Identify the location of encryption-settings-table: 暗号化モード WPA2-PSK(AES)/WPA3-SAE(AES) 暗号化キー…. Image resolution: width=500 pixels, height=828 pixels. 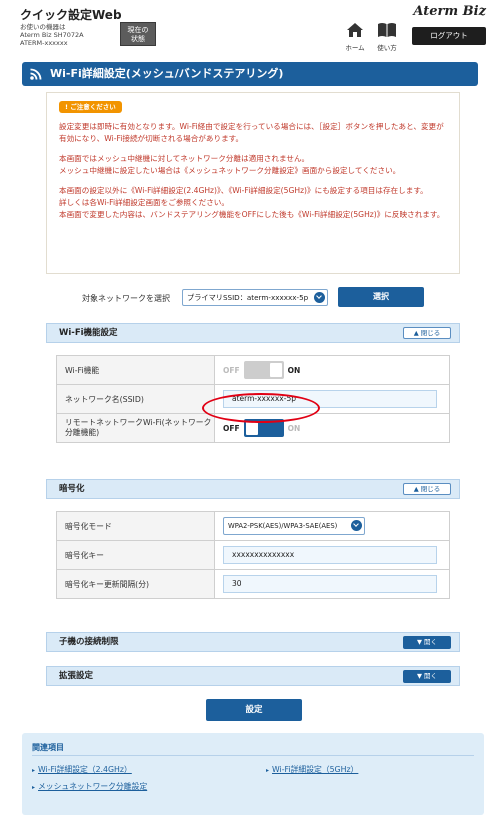
(253, 555).